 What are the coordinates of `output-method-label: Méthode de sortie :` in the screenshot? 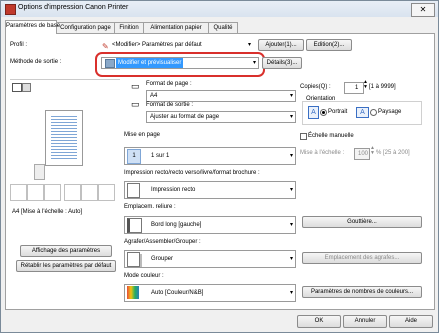 It's located at (36, 62).